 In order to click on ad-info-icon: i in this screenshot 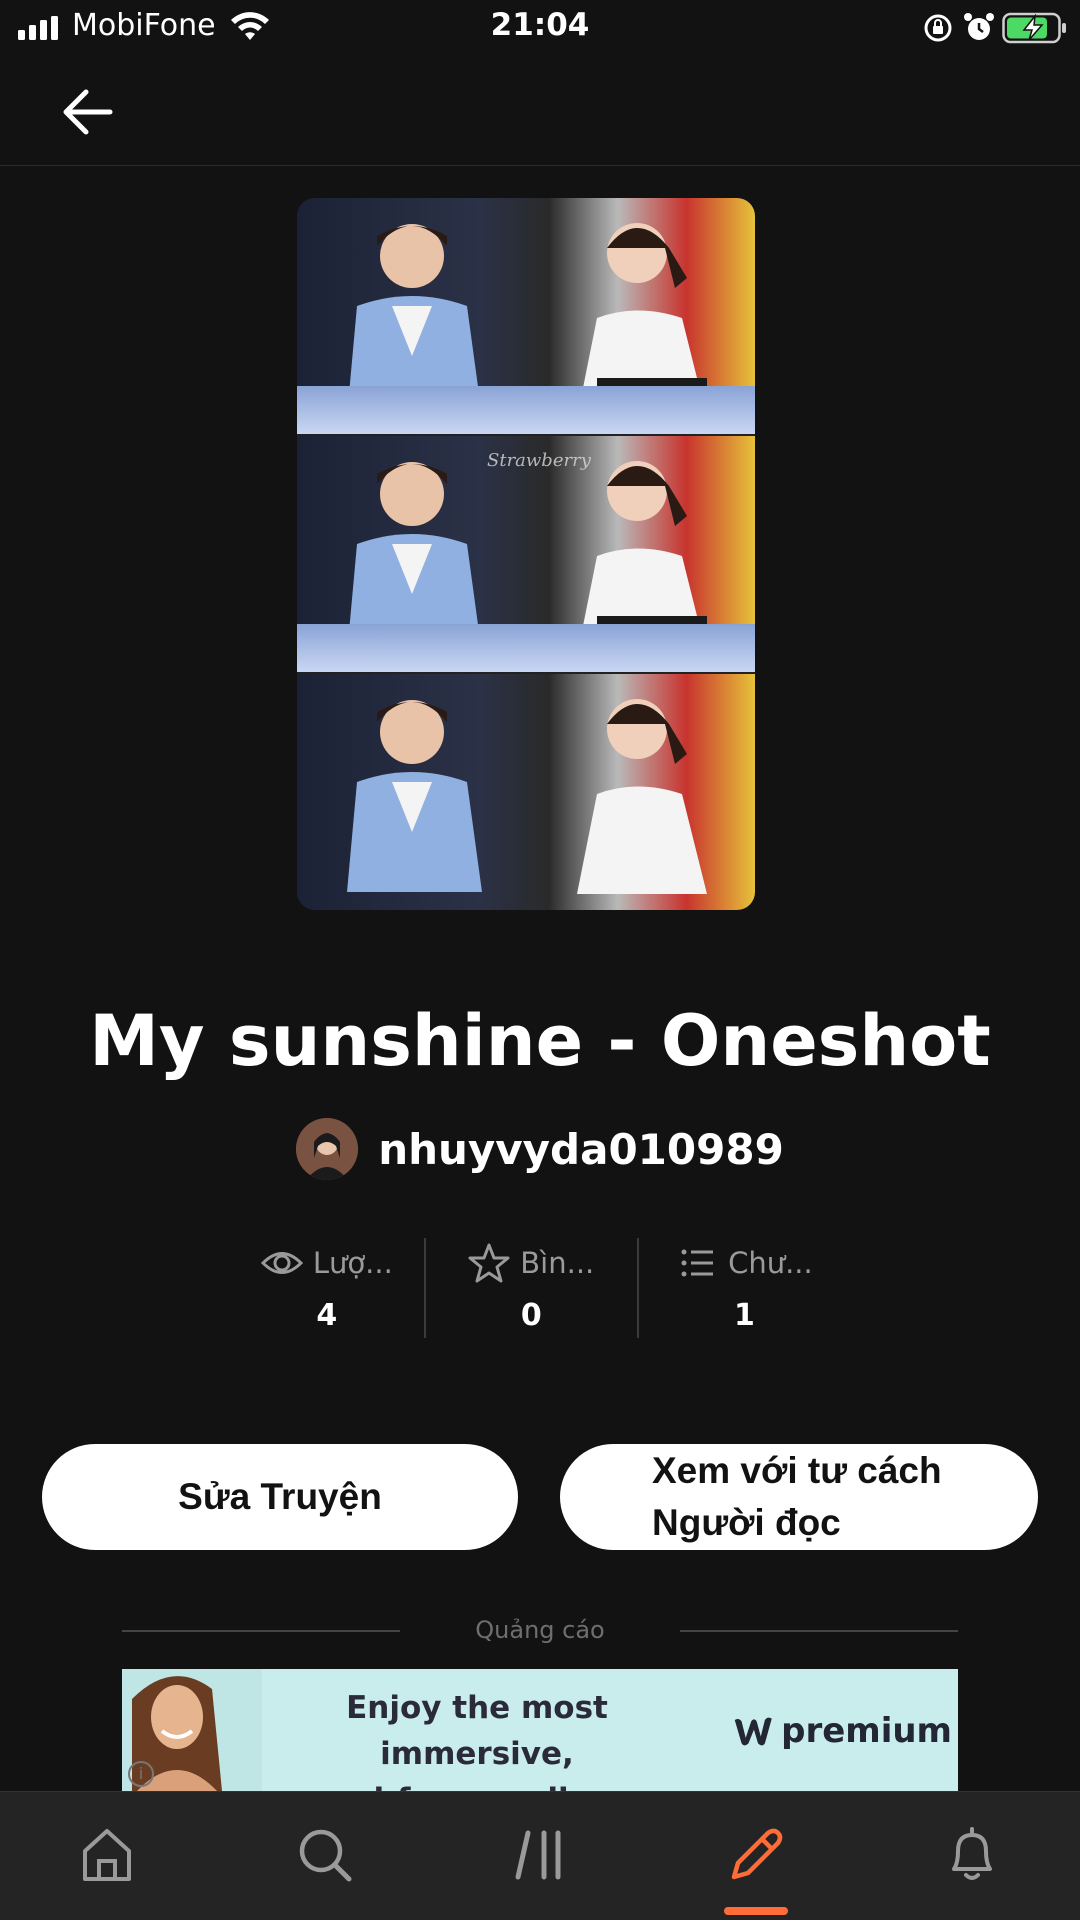, I will do `click(141, 1774)`.